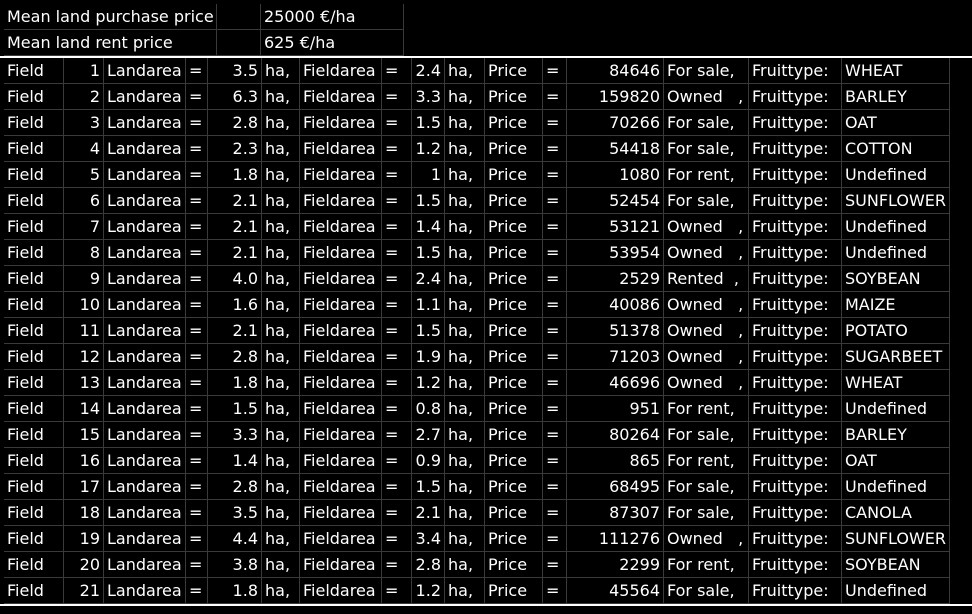 The width and height of the screenshot is (972, 614). Describe the element at coordinates (615, 513) in the screenshot. I see `price-value: 87307` at that location.